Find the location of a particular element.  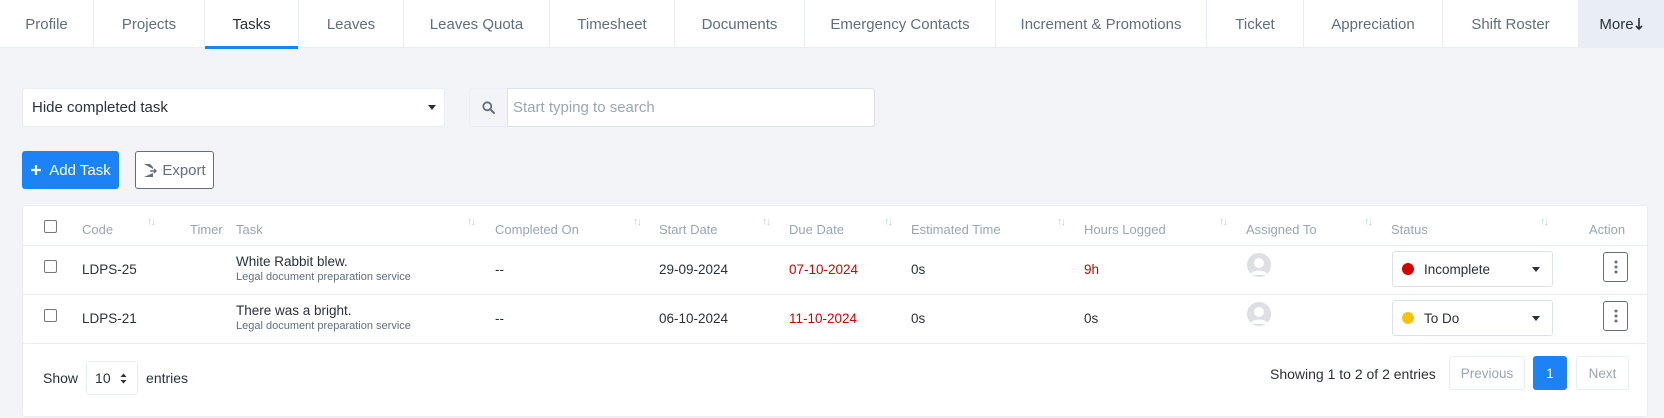

add-task-button: Add Task is located at coordinates (70, 170).